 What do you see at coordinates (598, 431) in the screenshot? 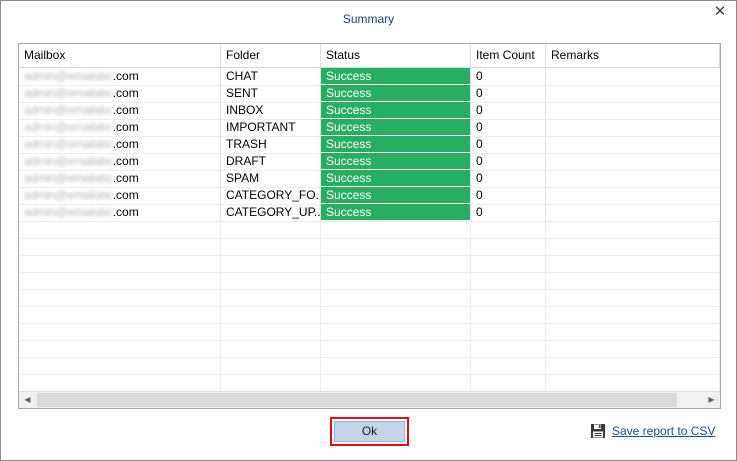
I see `floppy-disk-icon` at bounding box center [598, 431].